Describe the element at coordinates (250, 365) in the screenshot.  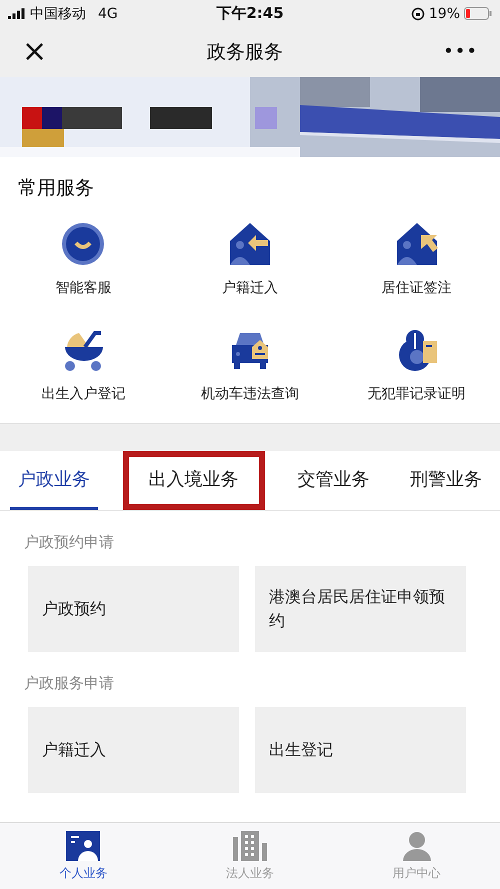
I see `service-item: 机动车违法查询` at that location.